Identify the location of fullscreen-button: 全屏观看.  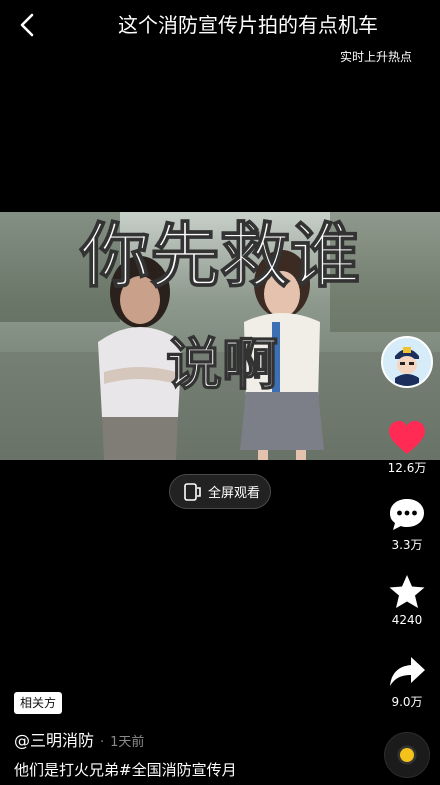
(220, 491).